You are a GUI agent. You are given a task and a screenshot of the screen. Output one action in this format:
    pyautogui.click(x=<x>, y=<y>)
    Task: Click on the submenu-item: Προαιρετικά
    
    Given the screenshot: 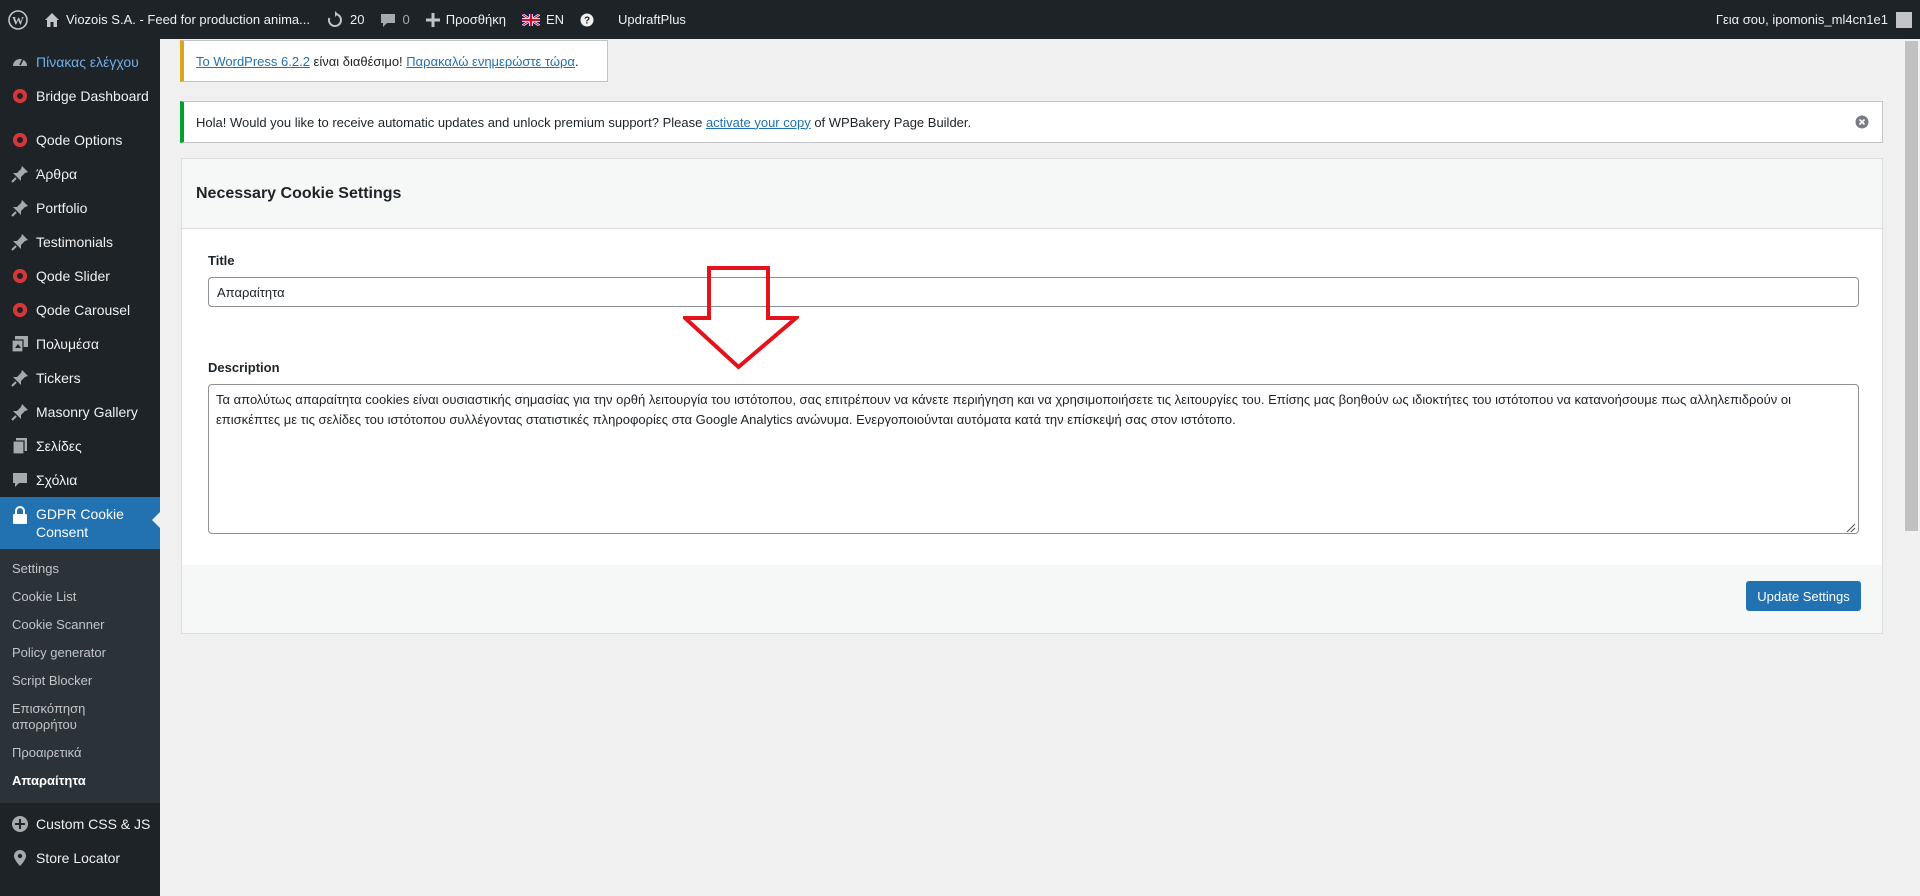 What is the action you would take?
    pyautogui.click(x=80, y=753)
    